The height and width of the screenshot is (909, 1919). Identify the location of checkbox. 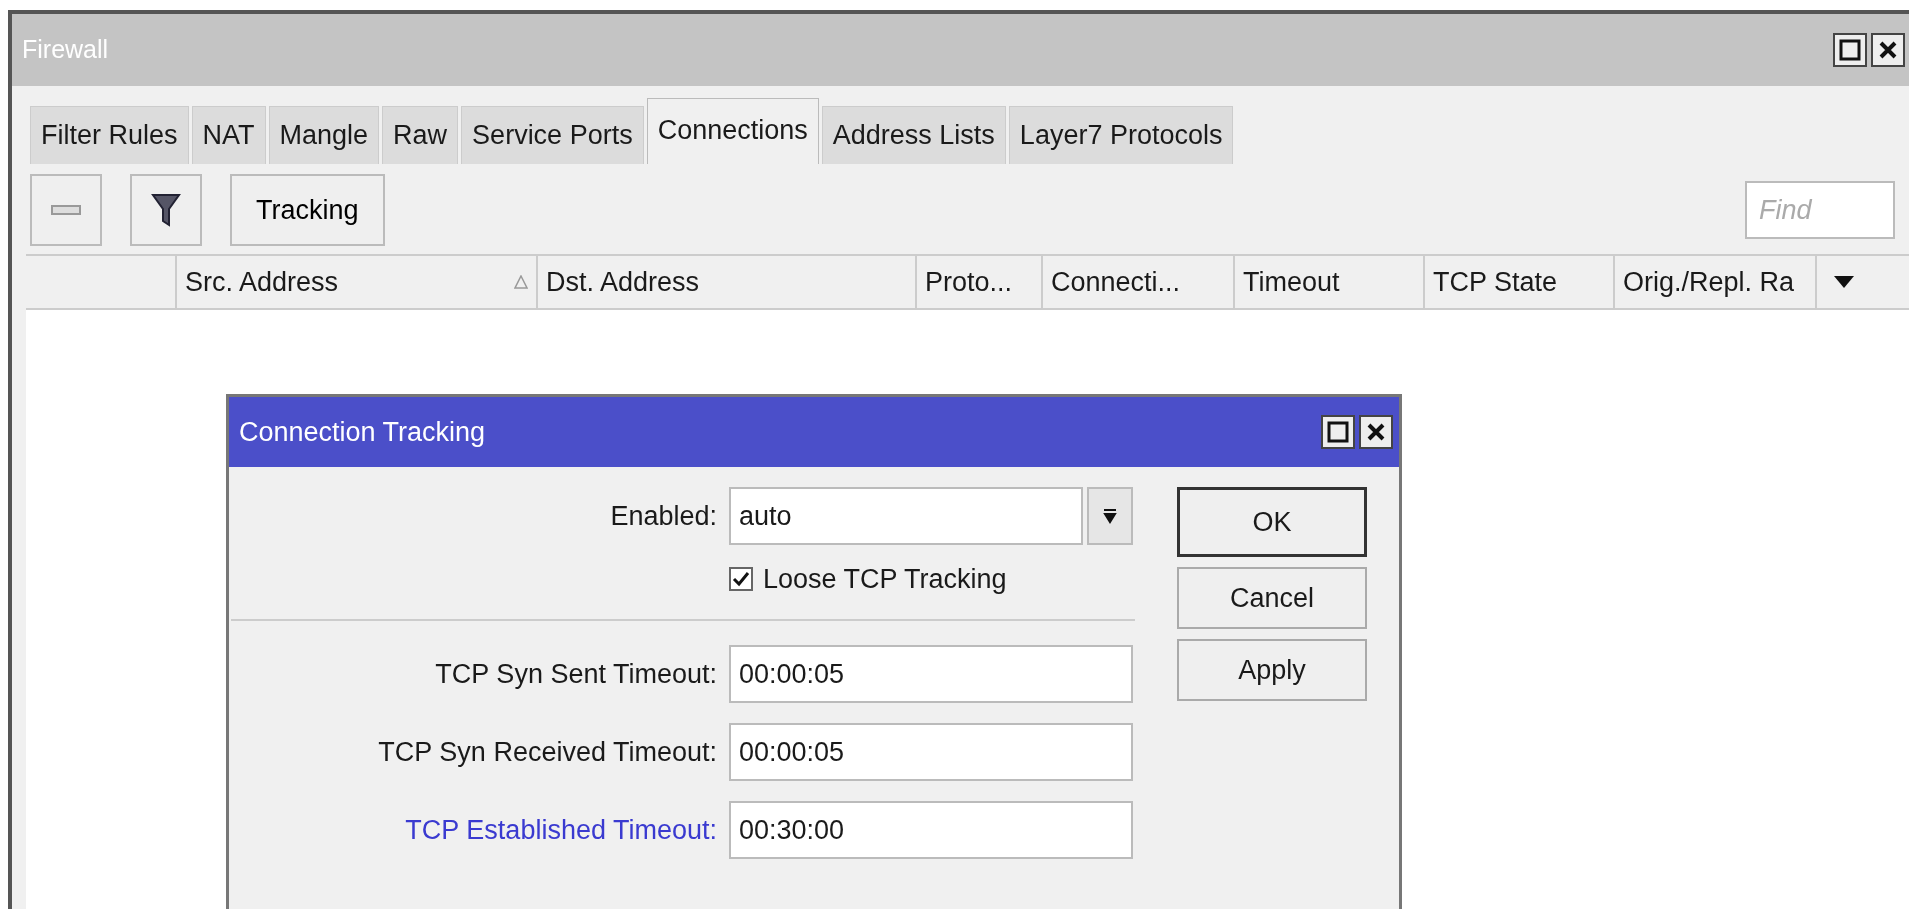
(741, 579).